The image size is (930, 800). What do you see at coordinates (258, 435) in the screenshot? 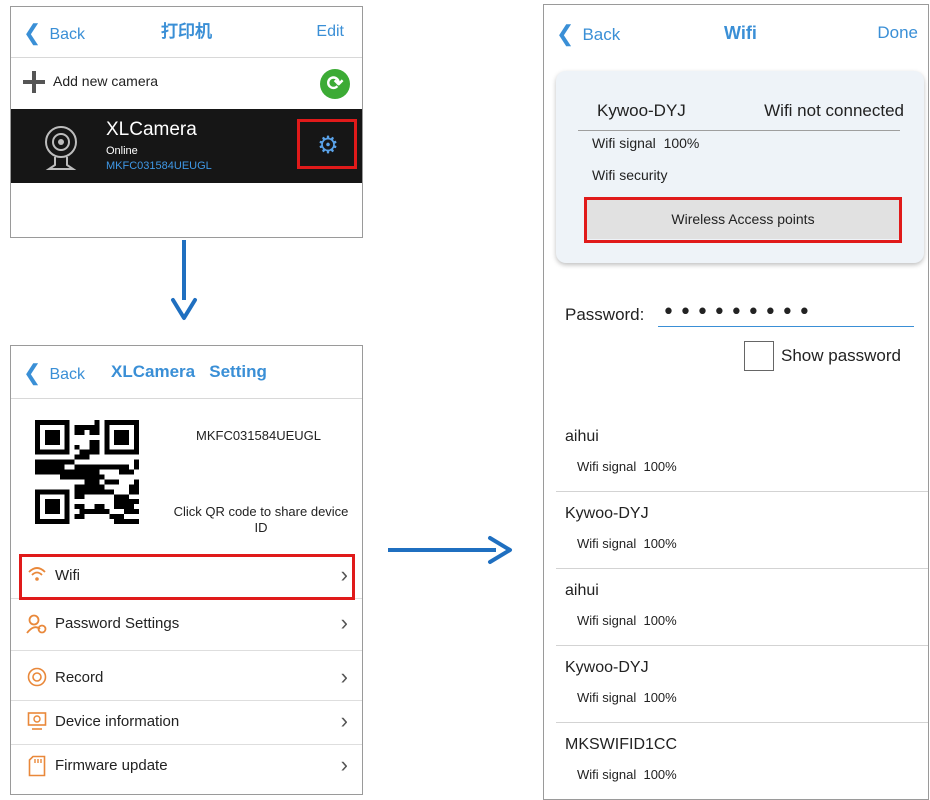
I see `device-id: MKFC031584UEUGL` at bounding box center [258, 435].